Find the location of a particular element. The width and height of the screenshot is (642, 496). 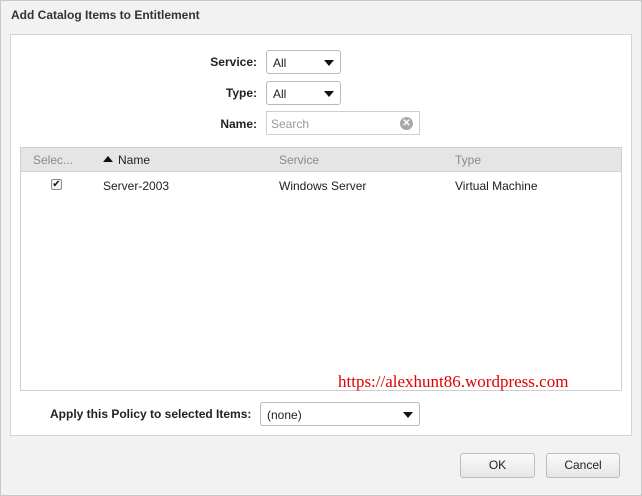

column-header-service: Service is located at coordinates (299, 160).